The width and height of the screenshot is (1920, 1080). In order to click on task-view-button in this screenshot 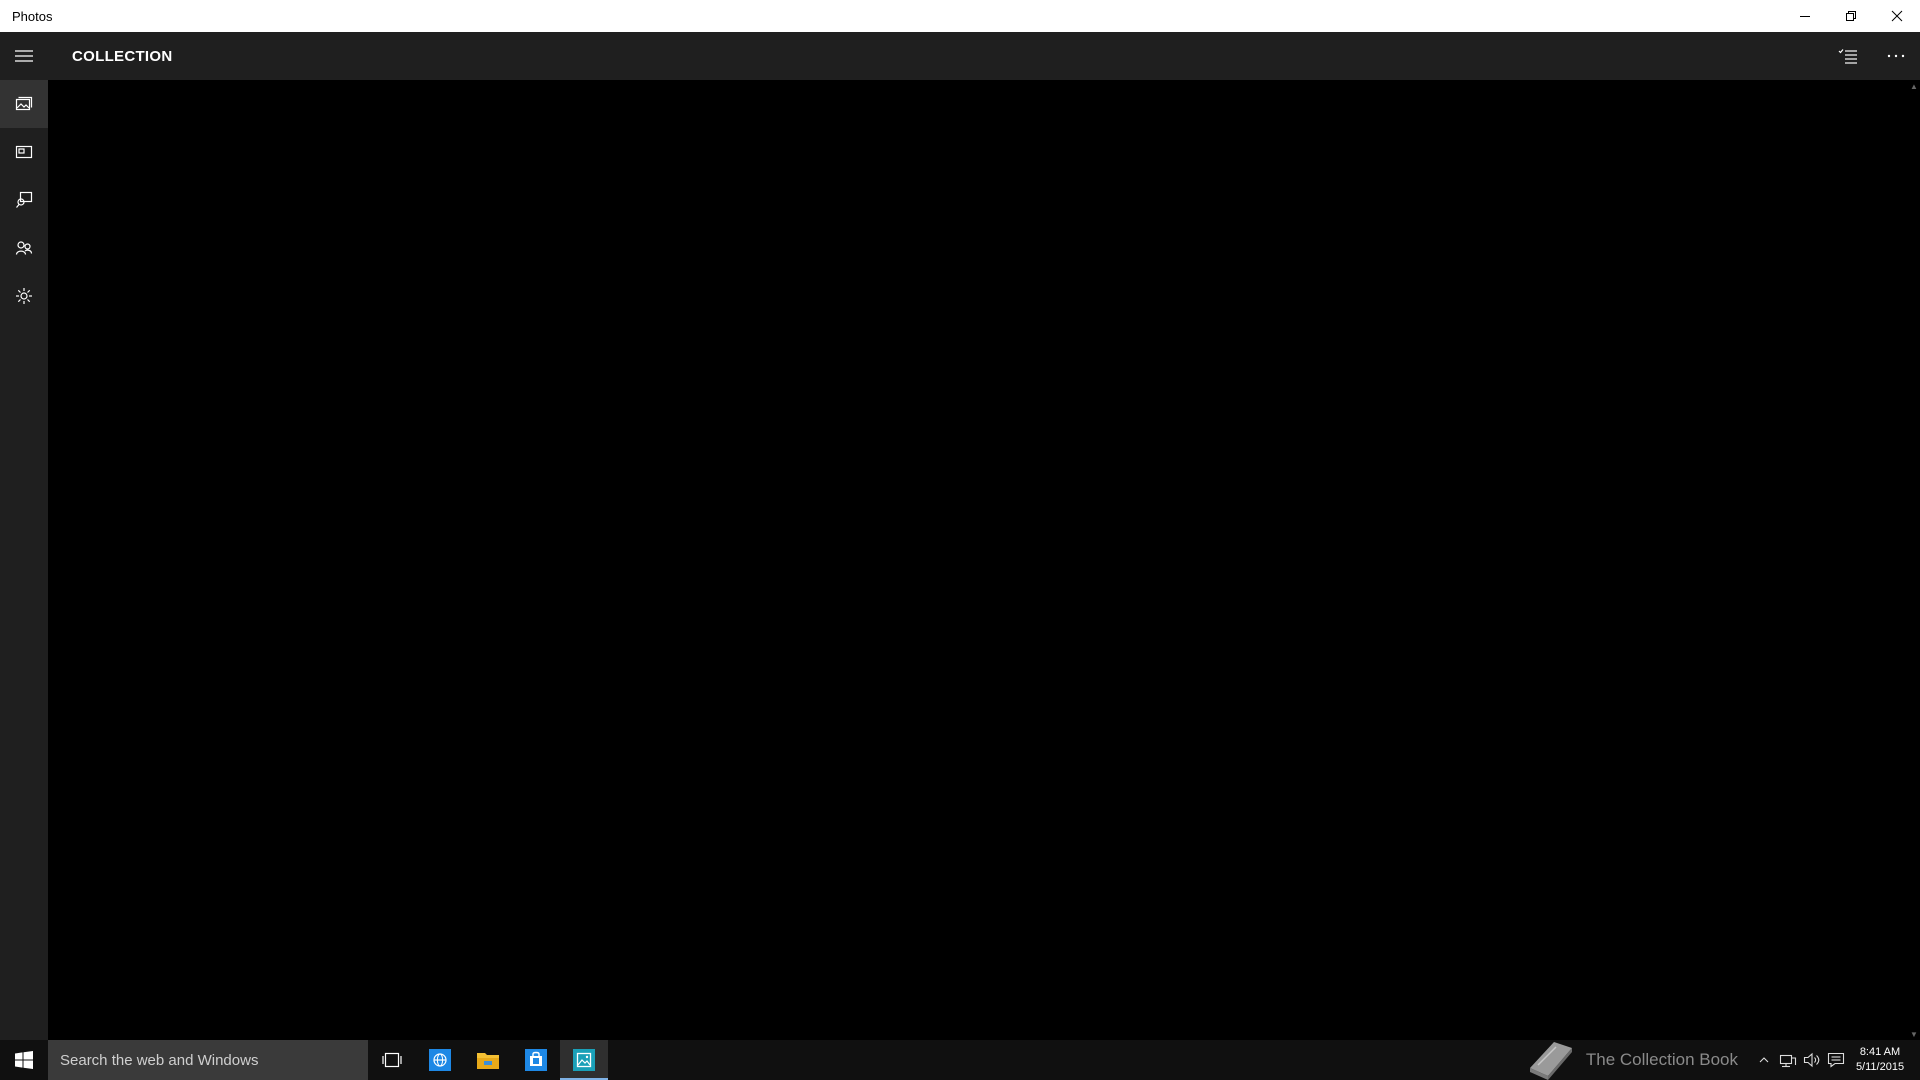, I will do `click(392, 1060)`.